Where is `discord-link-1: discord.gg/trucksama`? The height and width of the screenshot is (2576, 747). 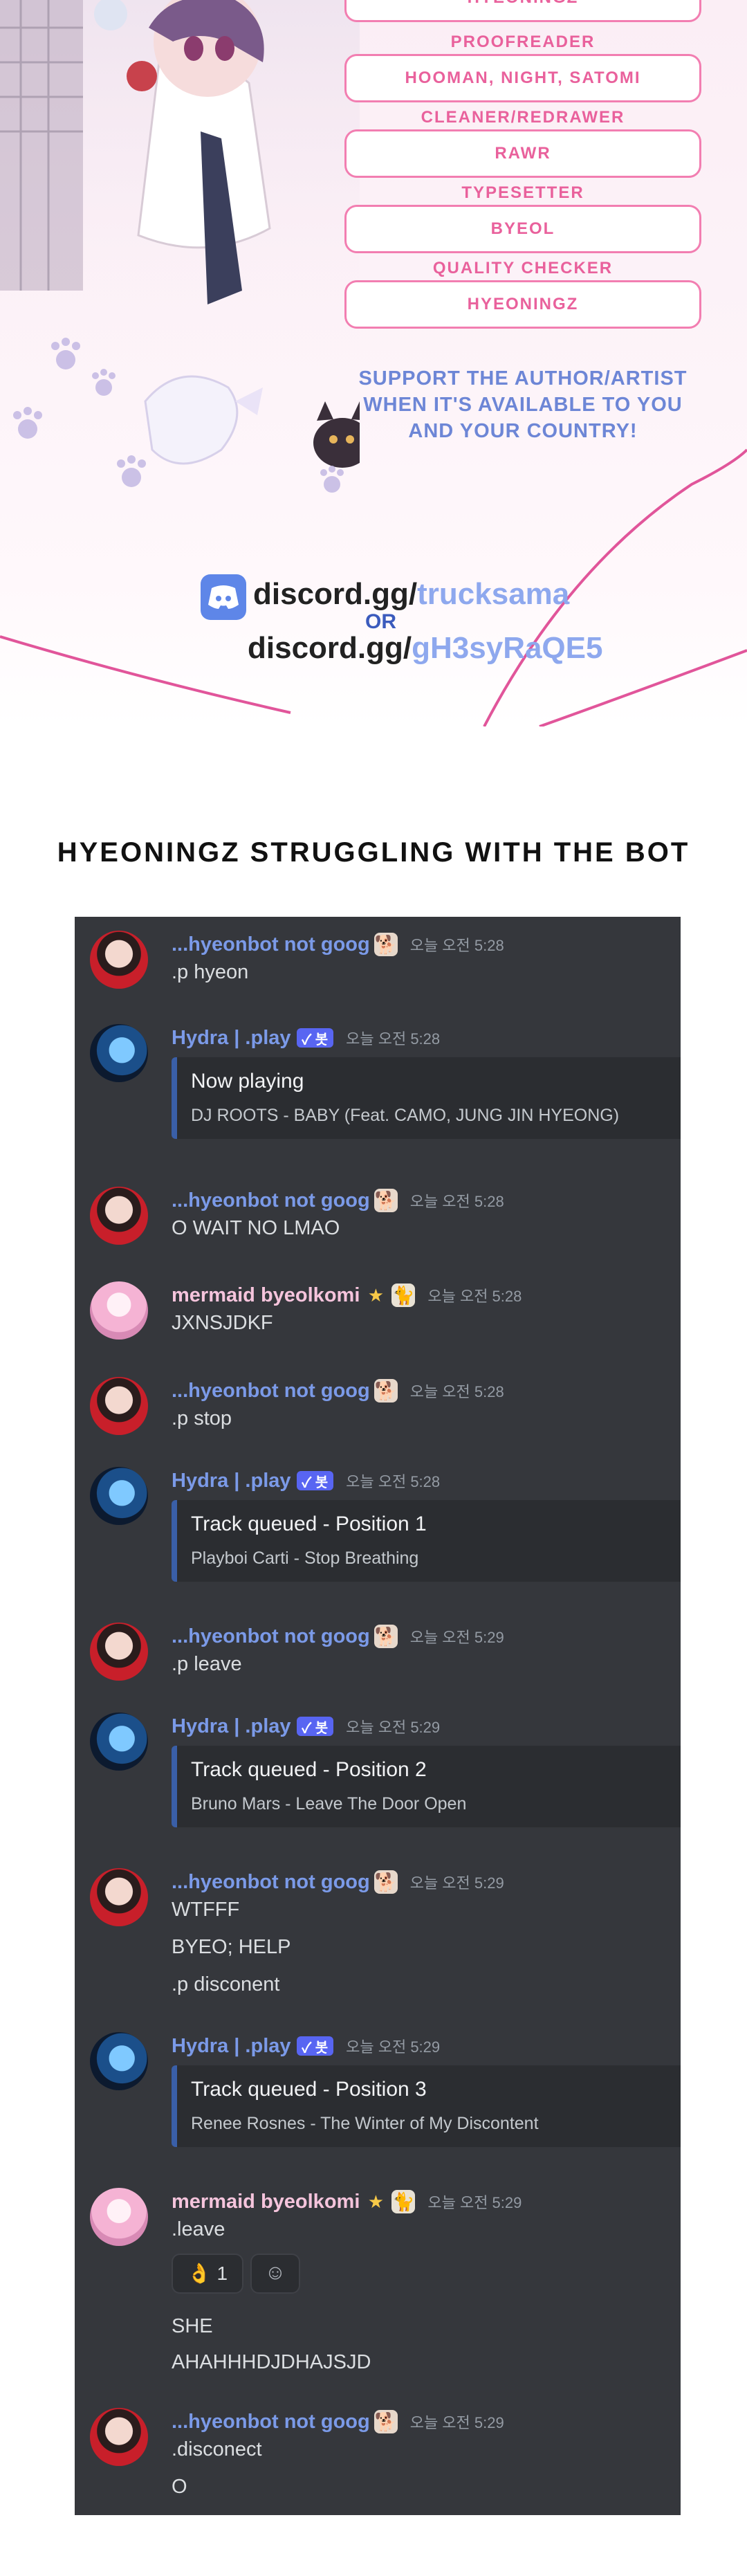
discord-link-1: discord.gg/trucksama is located at coordinates (411, 595).